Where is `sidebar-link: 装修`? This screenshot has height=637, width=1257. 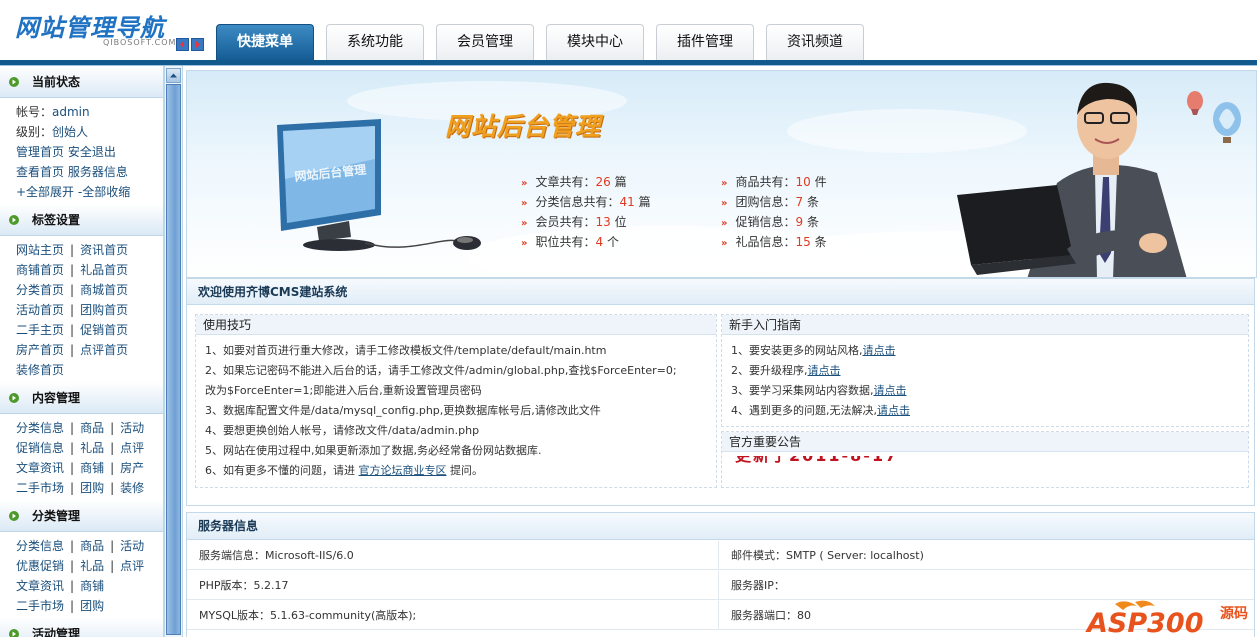
sidebar-link: 装修 is located at coordinates (132, 488).